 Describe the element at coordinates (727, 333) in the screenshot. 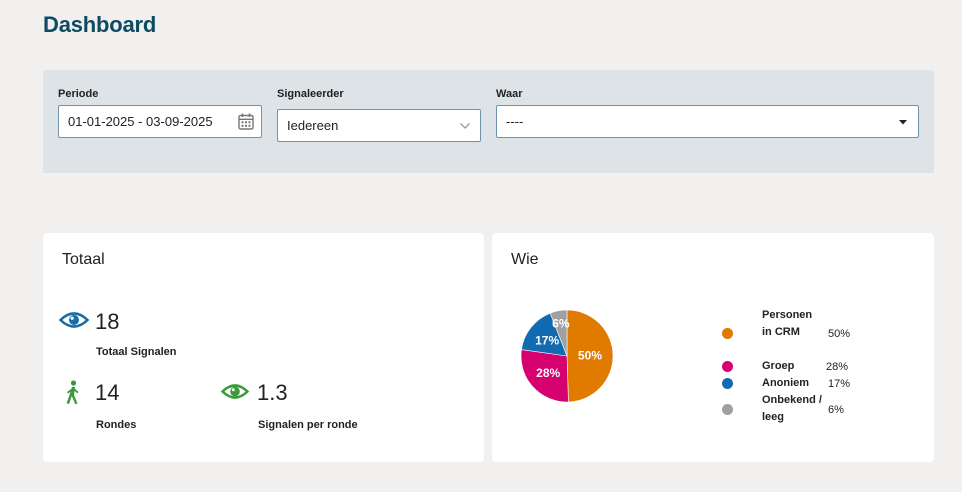

I see `legend-dot-personen` at that location.